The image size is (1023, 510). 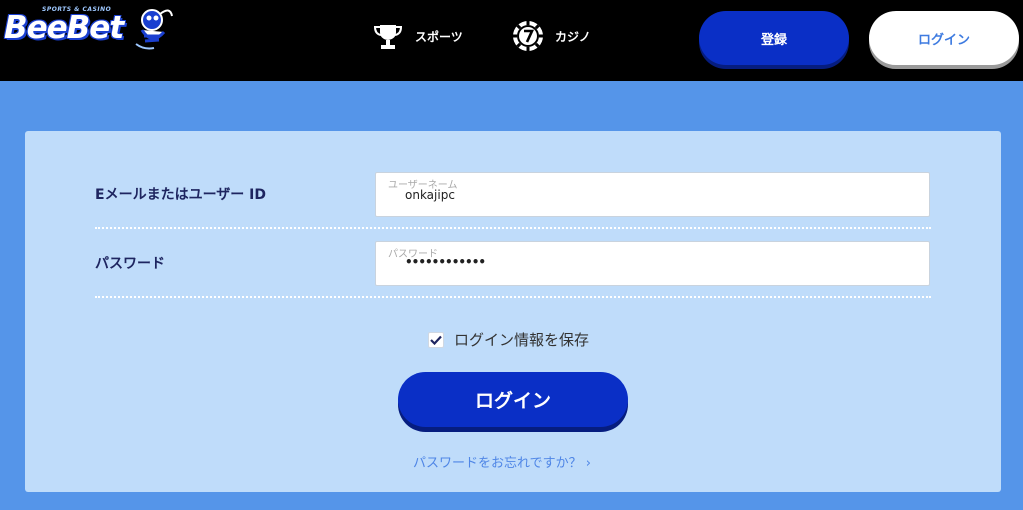 I want to click on login-submit-button: ログイン, so click(x=513, y=399).